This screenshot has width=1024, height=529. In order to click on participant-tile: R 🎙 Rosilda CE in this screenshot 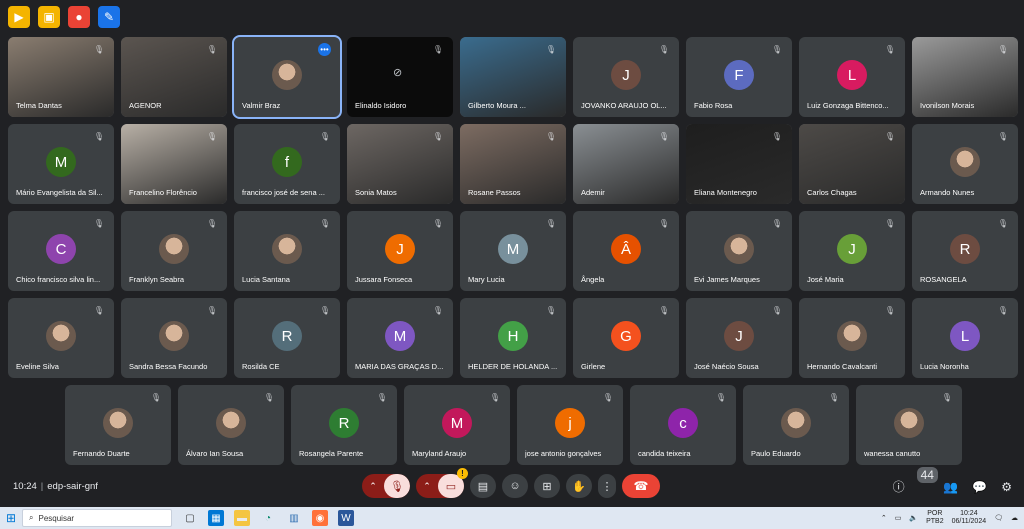, I will do `click(287, 338)`.